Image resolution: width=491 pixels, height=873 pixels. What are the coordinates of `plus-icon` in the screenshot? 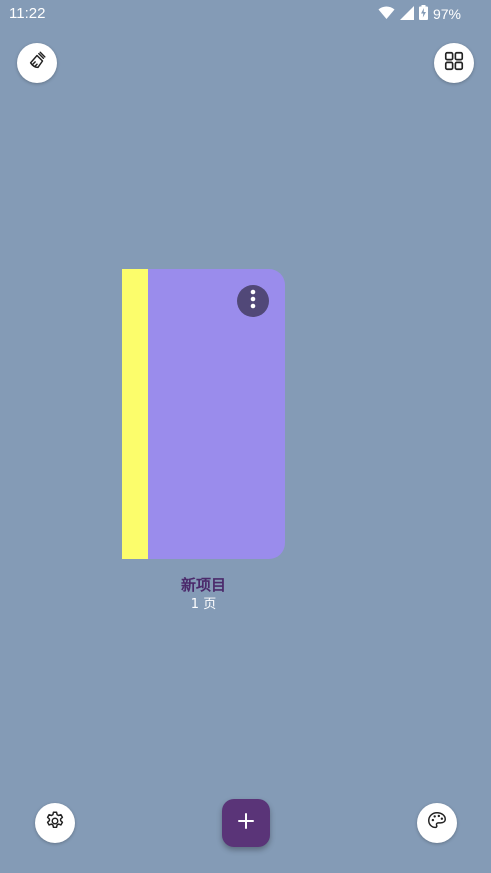 It's located at (246, 823).